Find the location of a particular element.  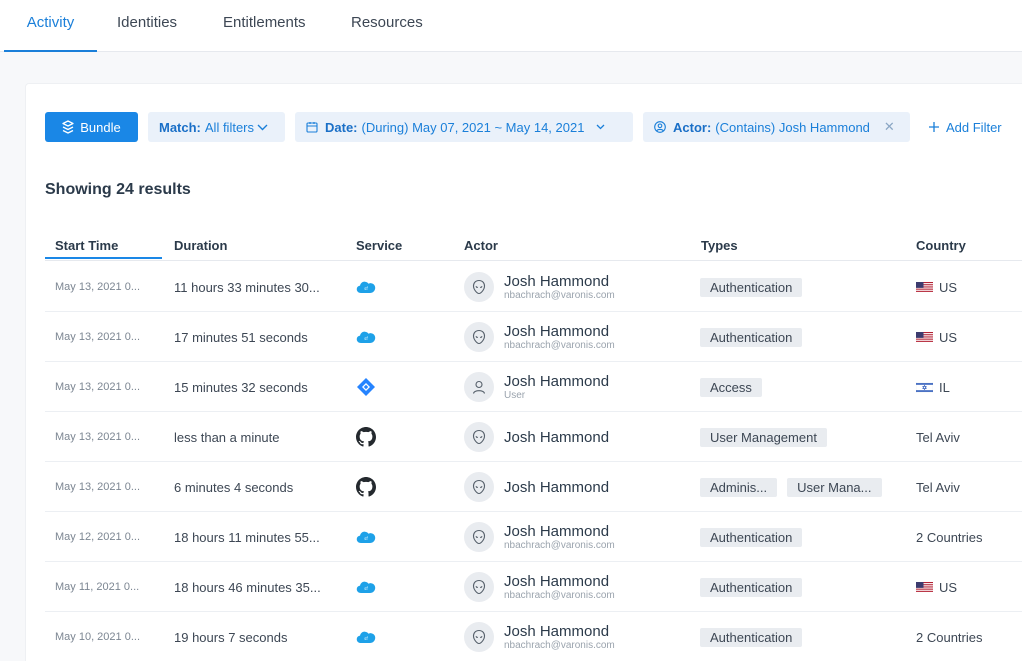

country-cell: 2 Countries is located at coordinates (969, 537).